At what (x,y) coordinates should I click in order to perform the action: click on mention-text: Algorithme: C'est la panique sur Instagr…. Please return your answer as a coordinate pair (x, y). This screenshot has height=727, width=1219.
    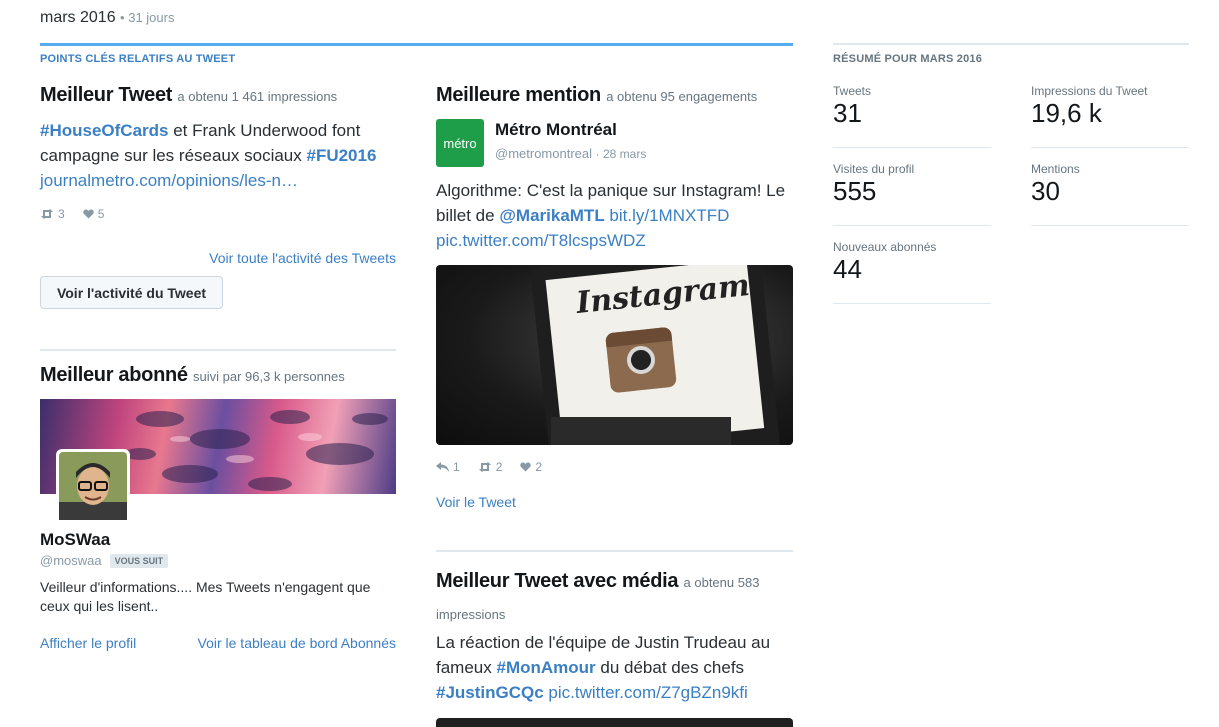
    Looking at the image, I should click on (611, 215).